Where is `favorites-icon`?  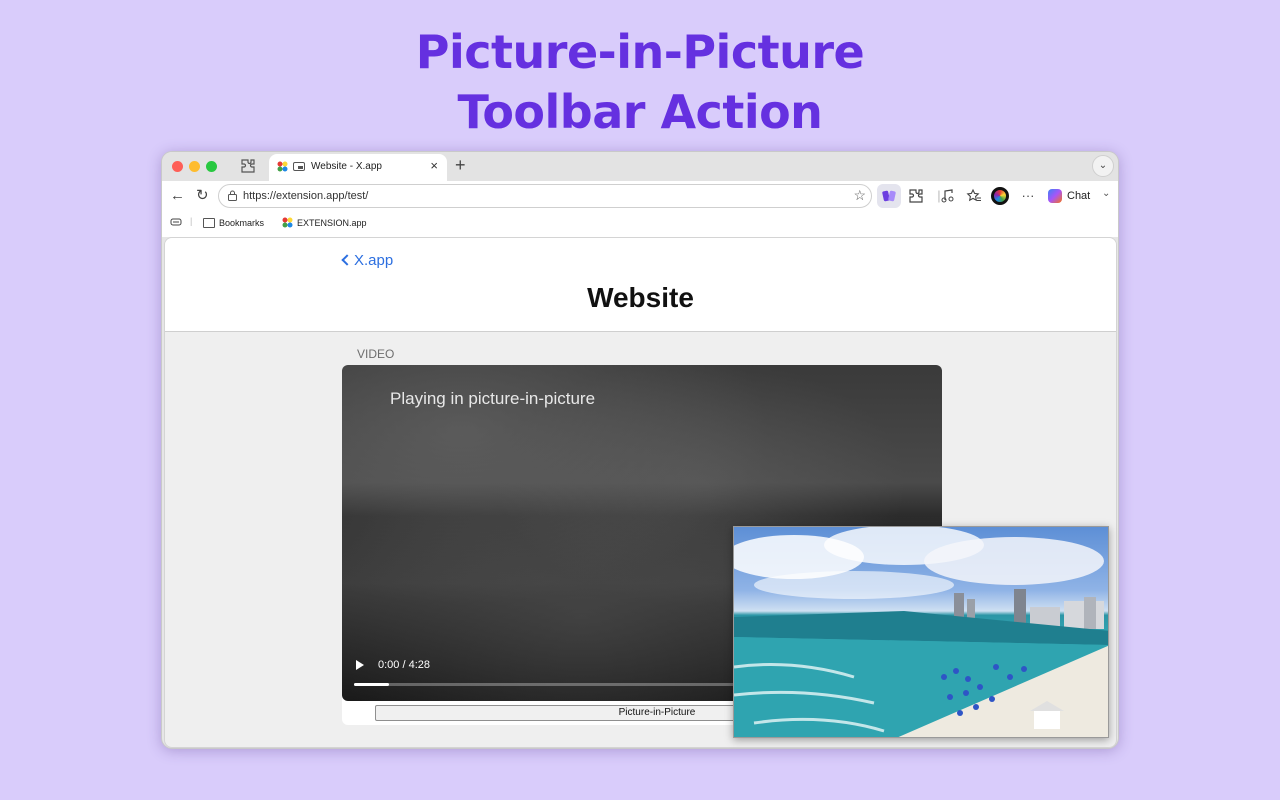
favorites-icon is located at coordinates (974, 196).